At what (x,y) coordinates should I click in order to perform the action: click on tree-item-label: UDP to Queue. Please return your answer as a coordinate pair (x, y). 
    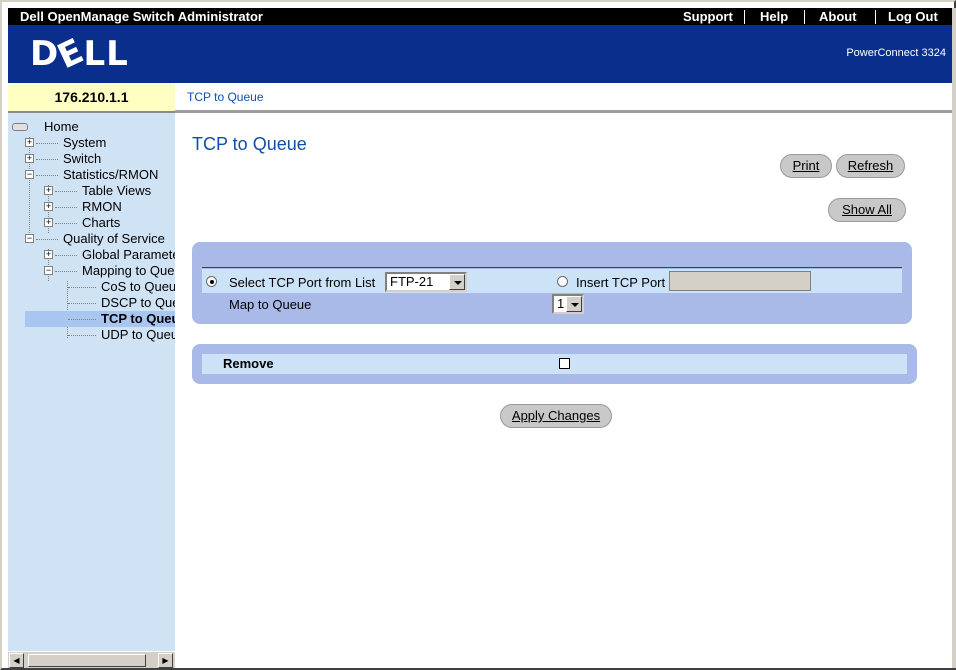
    Looking at the image, I should click on (138, 334).